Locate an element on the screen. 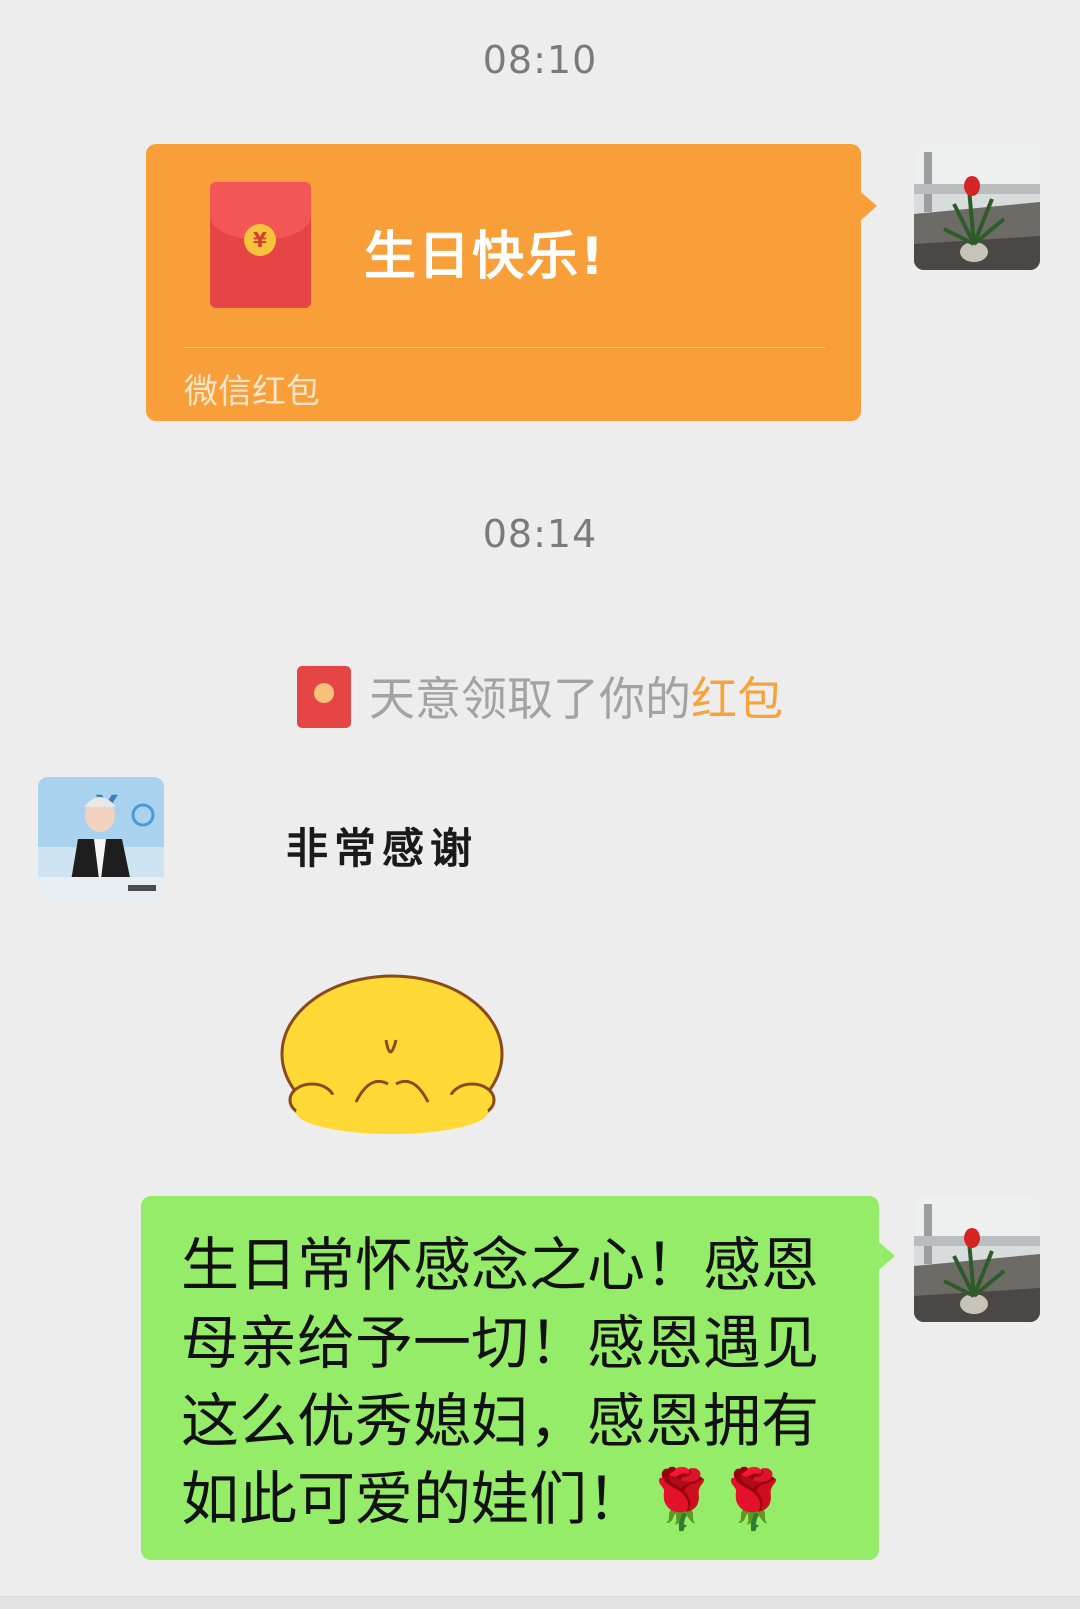  red-packet-footer: 微信红包 is located at coordinates (252, 392).